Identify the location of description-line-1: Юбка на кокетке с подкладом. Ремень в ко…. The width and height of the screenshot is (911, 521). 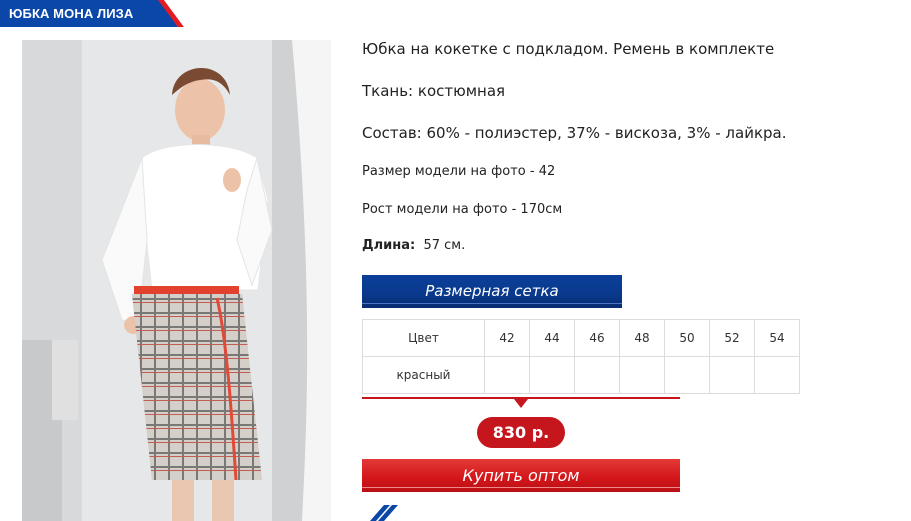
(568, 49).